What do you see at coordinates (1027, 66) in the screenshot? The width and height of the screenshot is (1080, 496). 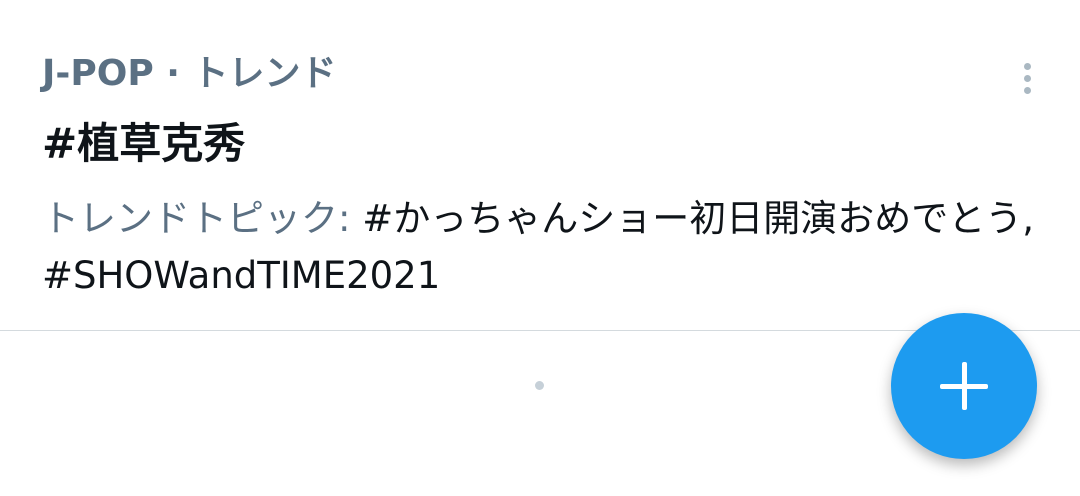 I see `more-vertical-icon` at bounding box center [1027, 66].